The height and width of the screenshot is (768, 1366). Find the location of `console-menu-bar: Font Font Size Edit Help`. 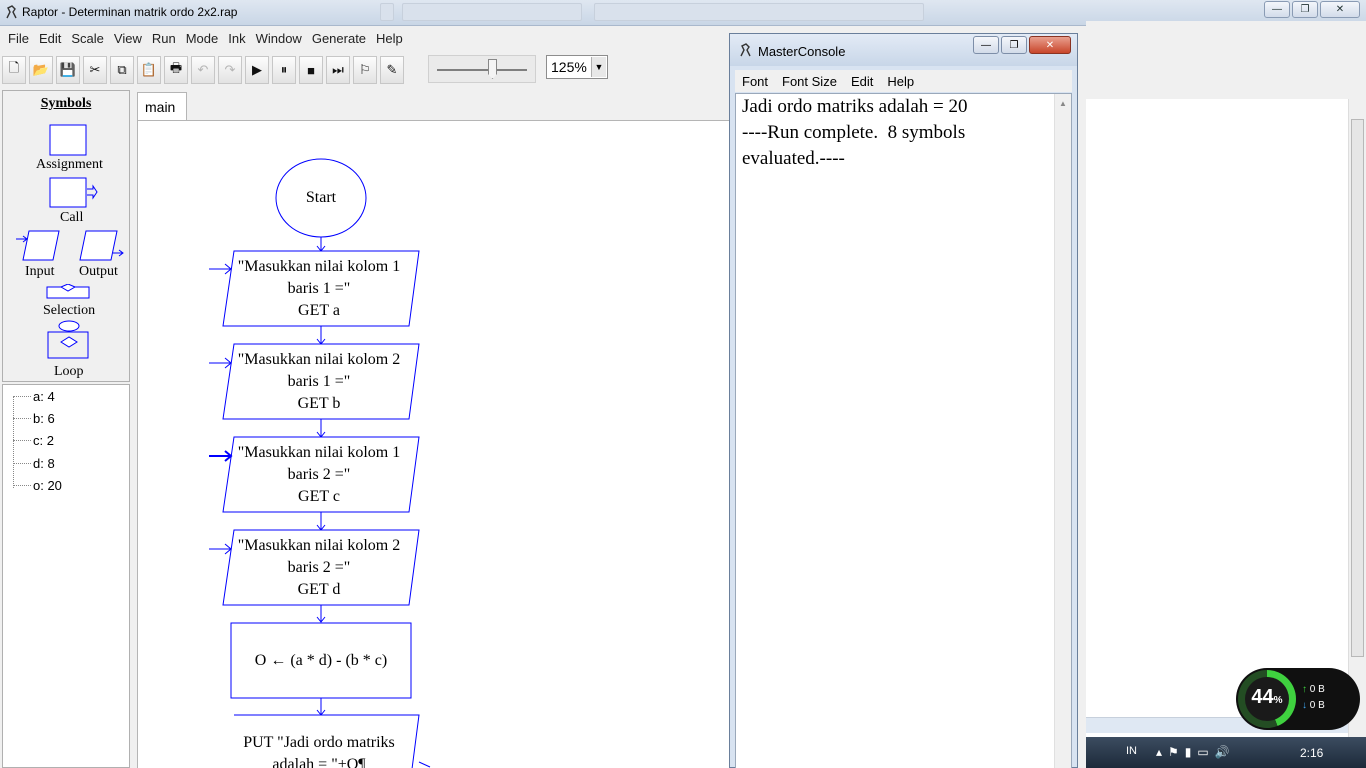

console-menu-bar: Font Font Size Edit Help is located at coordinates (903, 81).